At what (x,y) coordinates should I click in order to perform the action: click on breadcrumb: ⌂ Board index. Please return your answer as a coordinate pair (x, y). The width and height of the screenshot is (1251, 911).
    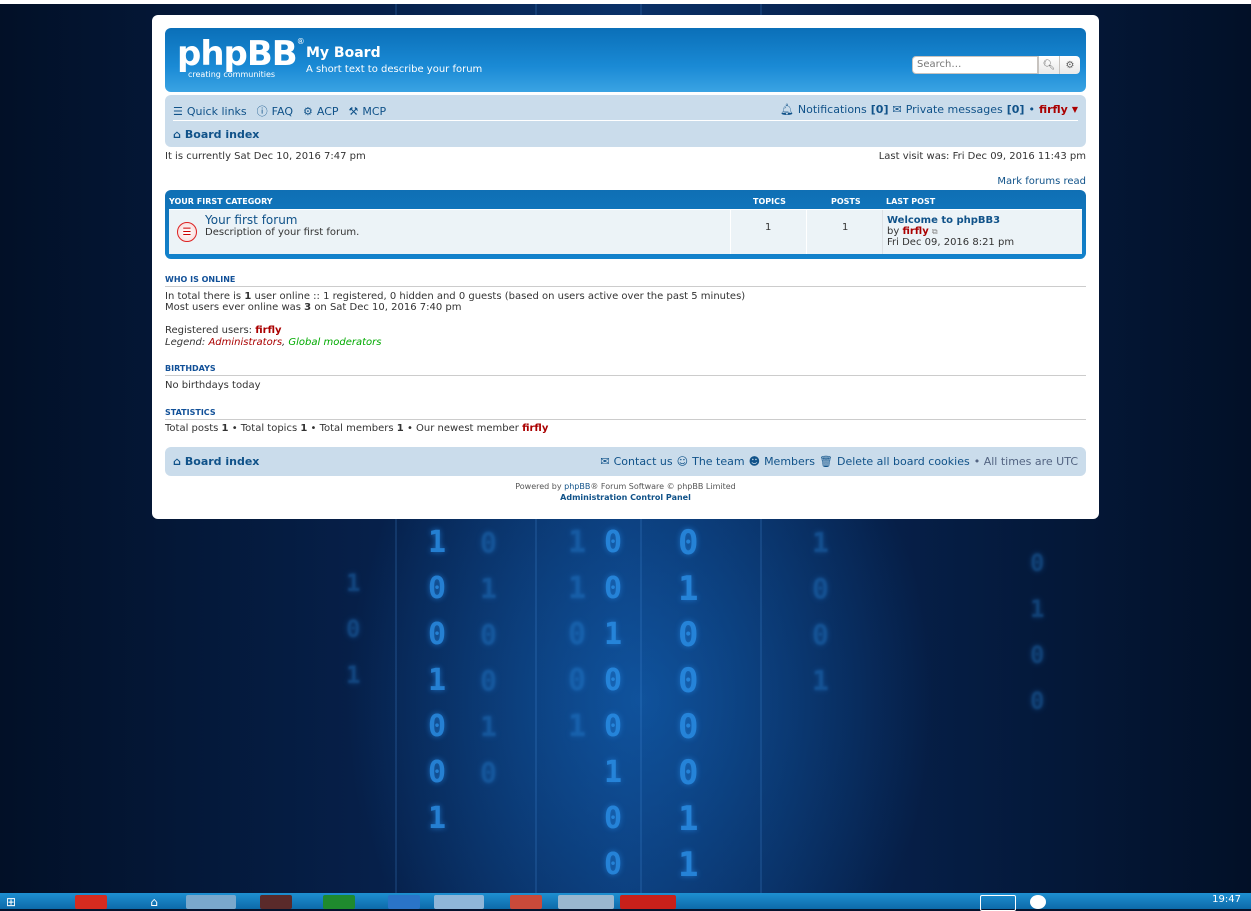
    Looking at the image, I should click on (216, 134).